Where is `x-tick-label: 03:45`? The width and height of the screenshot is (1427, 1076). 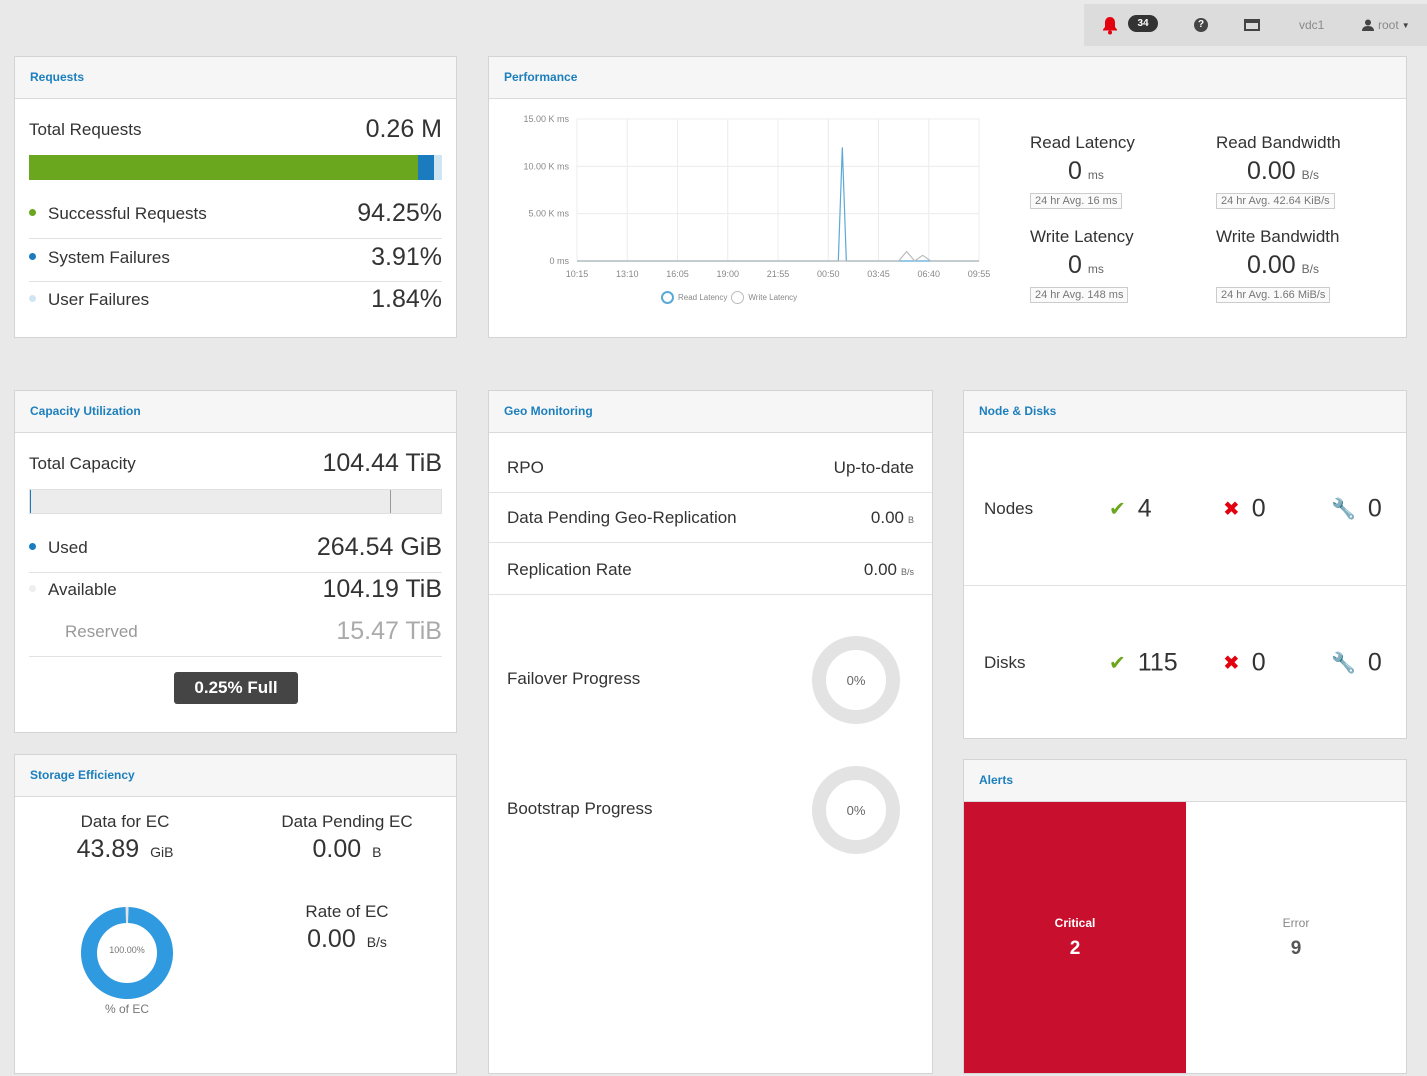
x-tick-label: 03:45 is located at coordinates (878, 274).